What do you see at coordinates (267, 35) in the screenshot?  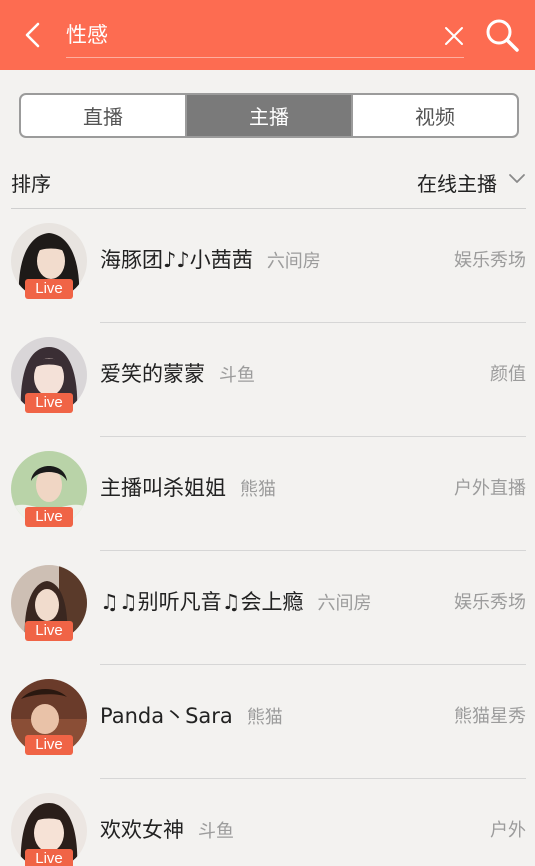 I see `search-header: 性感` at bounding box center [267, 35].